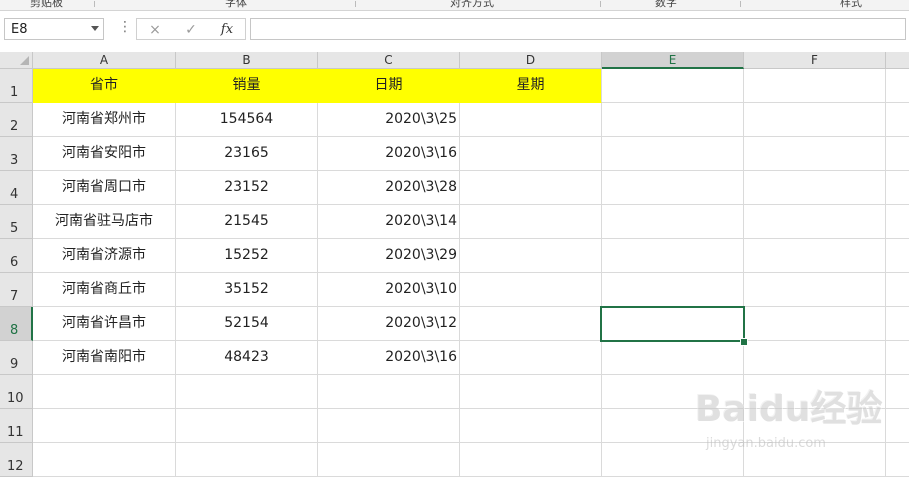 This screenshot has width=909, height=480. I want to click on cell-d11, so click(531, 426).